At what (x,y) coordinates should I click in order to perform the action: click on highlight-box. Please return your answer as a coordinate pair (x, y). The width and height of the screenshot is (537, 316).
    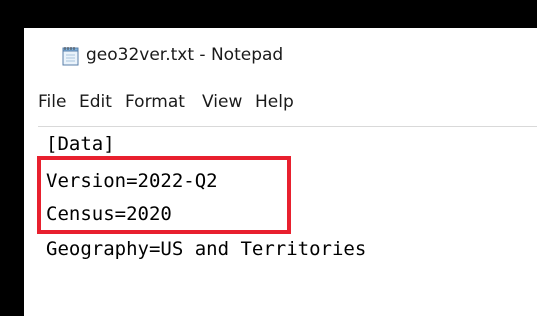
    Looking at the image, I should click on (164, 195).